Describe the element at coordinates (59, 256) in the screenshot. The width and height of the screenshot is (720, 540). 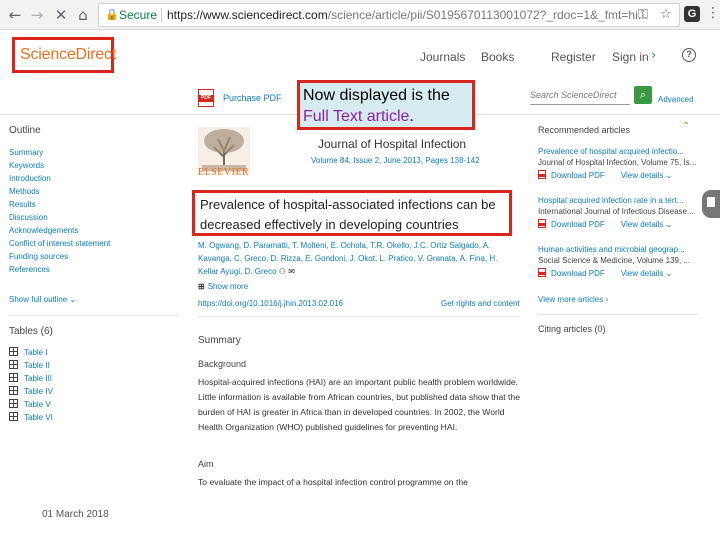
I see `outline-item: Funding sources` at that location.